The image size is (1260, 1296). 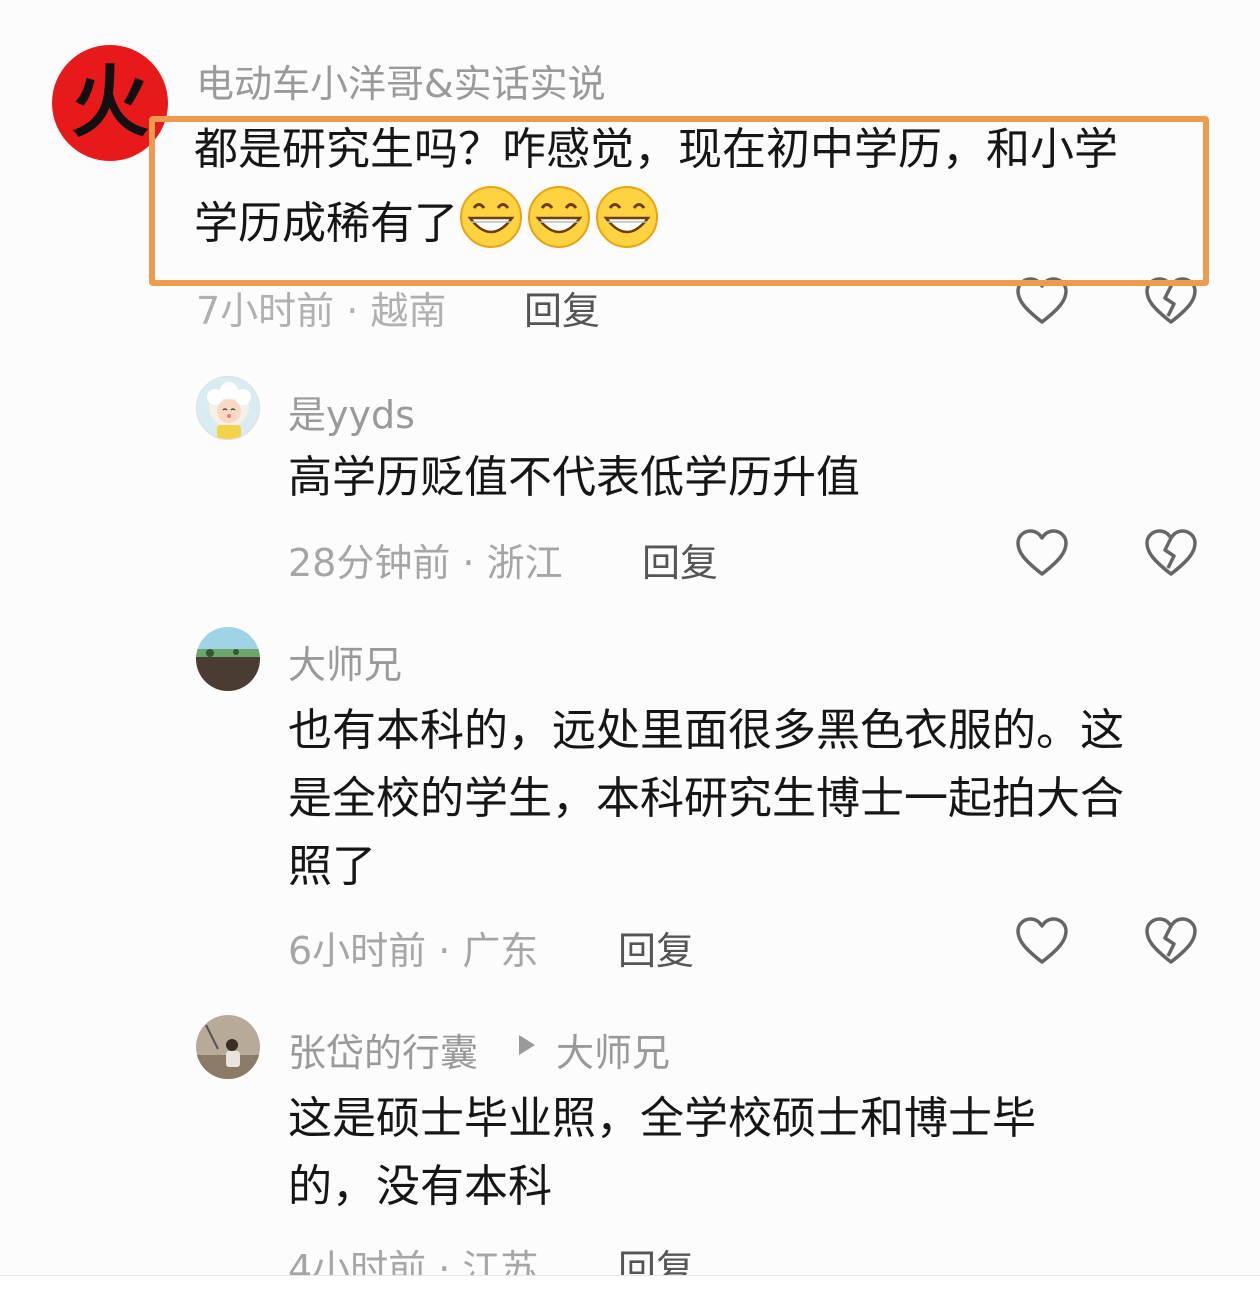 I want to click on comment-text-line: 高学历贬值不代表低学历升值, so click(x=574, y=477).